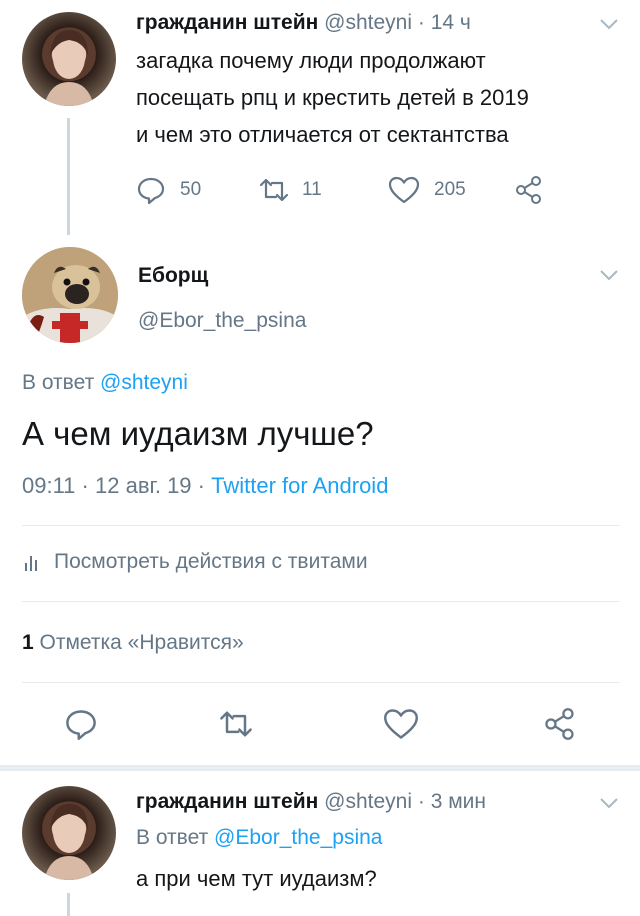  I want to click on reply-button: 50, so click(168, 190).